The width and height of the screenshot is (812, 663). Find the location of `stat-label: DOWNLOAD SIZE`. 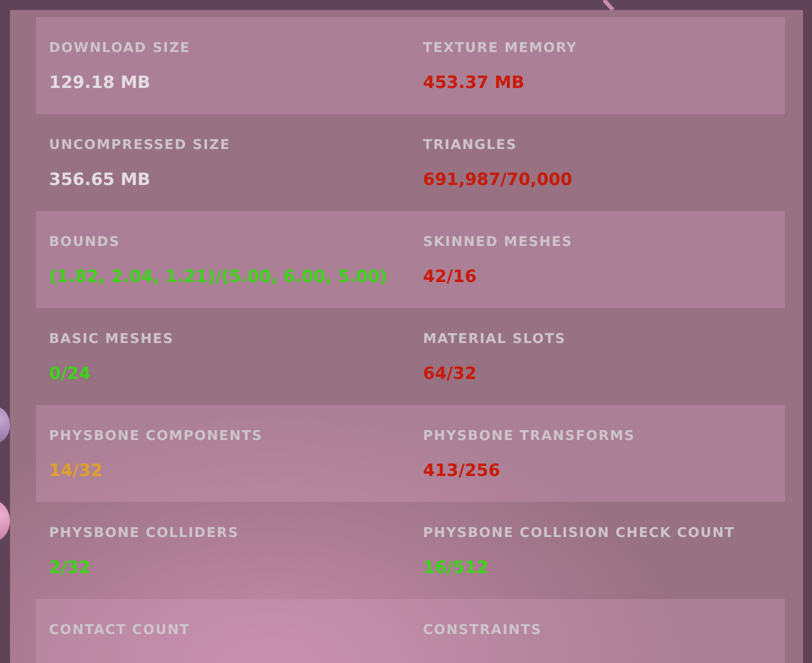

stat-label: DOWNLOAD SIZE is located at coordinates (119, 48).